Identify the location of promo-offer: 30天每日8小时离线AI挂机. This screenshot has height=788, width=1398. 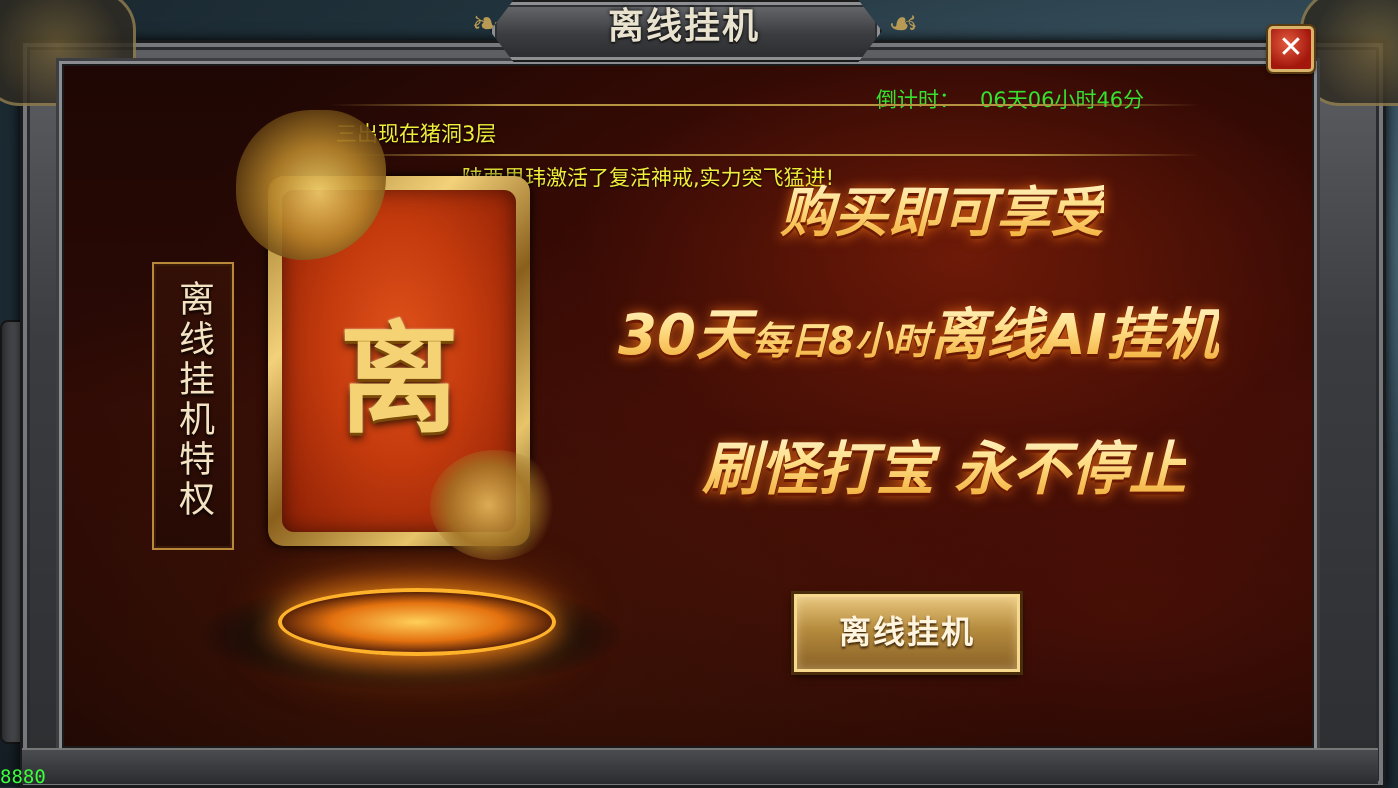
(918, 330).